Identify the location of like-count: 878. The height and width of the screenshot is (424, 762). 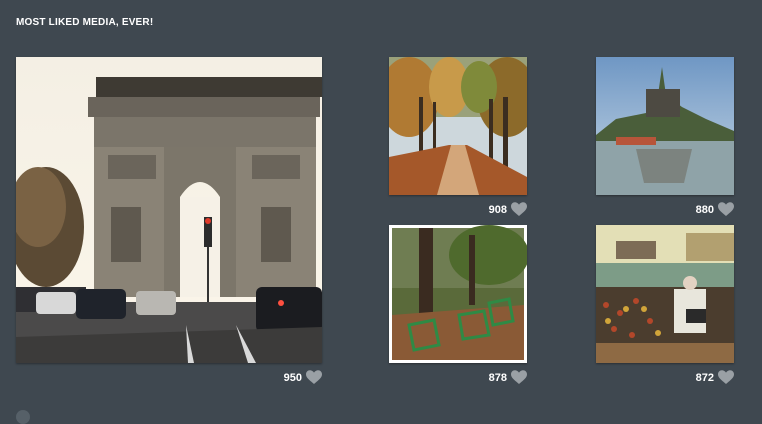
(508, 377).